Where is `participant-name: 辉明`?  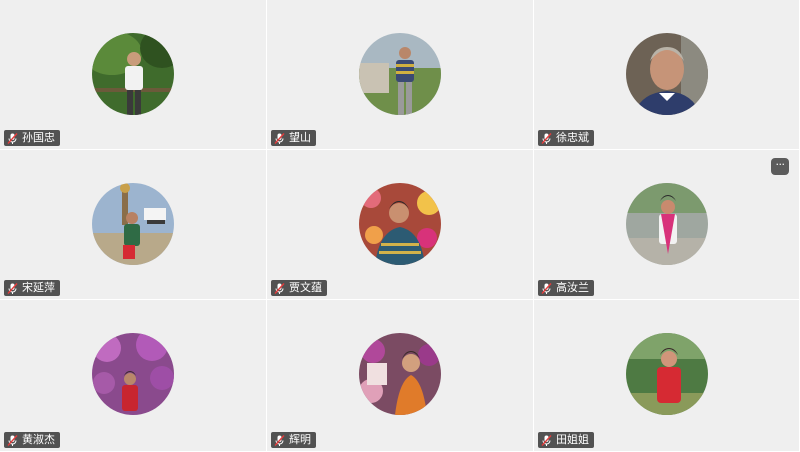
participant-name: 辉明 is located at coordinates (300, 439).